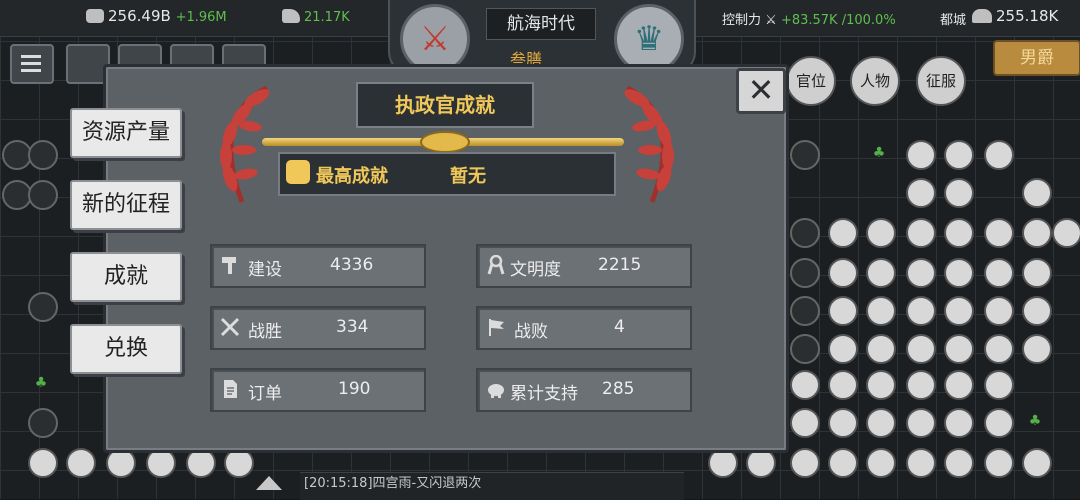 The height and width of the screenshot is (500, 1080). I want to click on hamburger-icon, so click(31, 56).